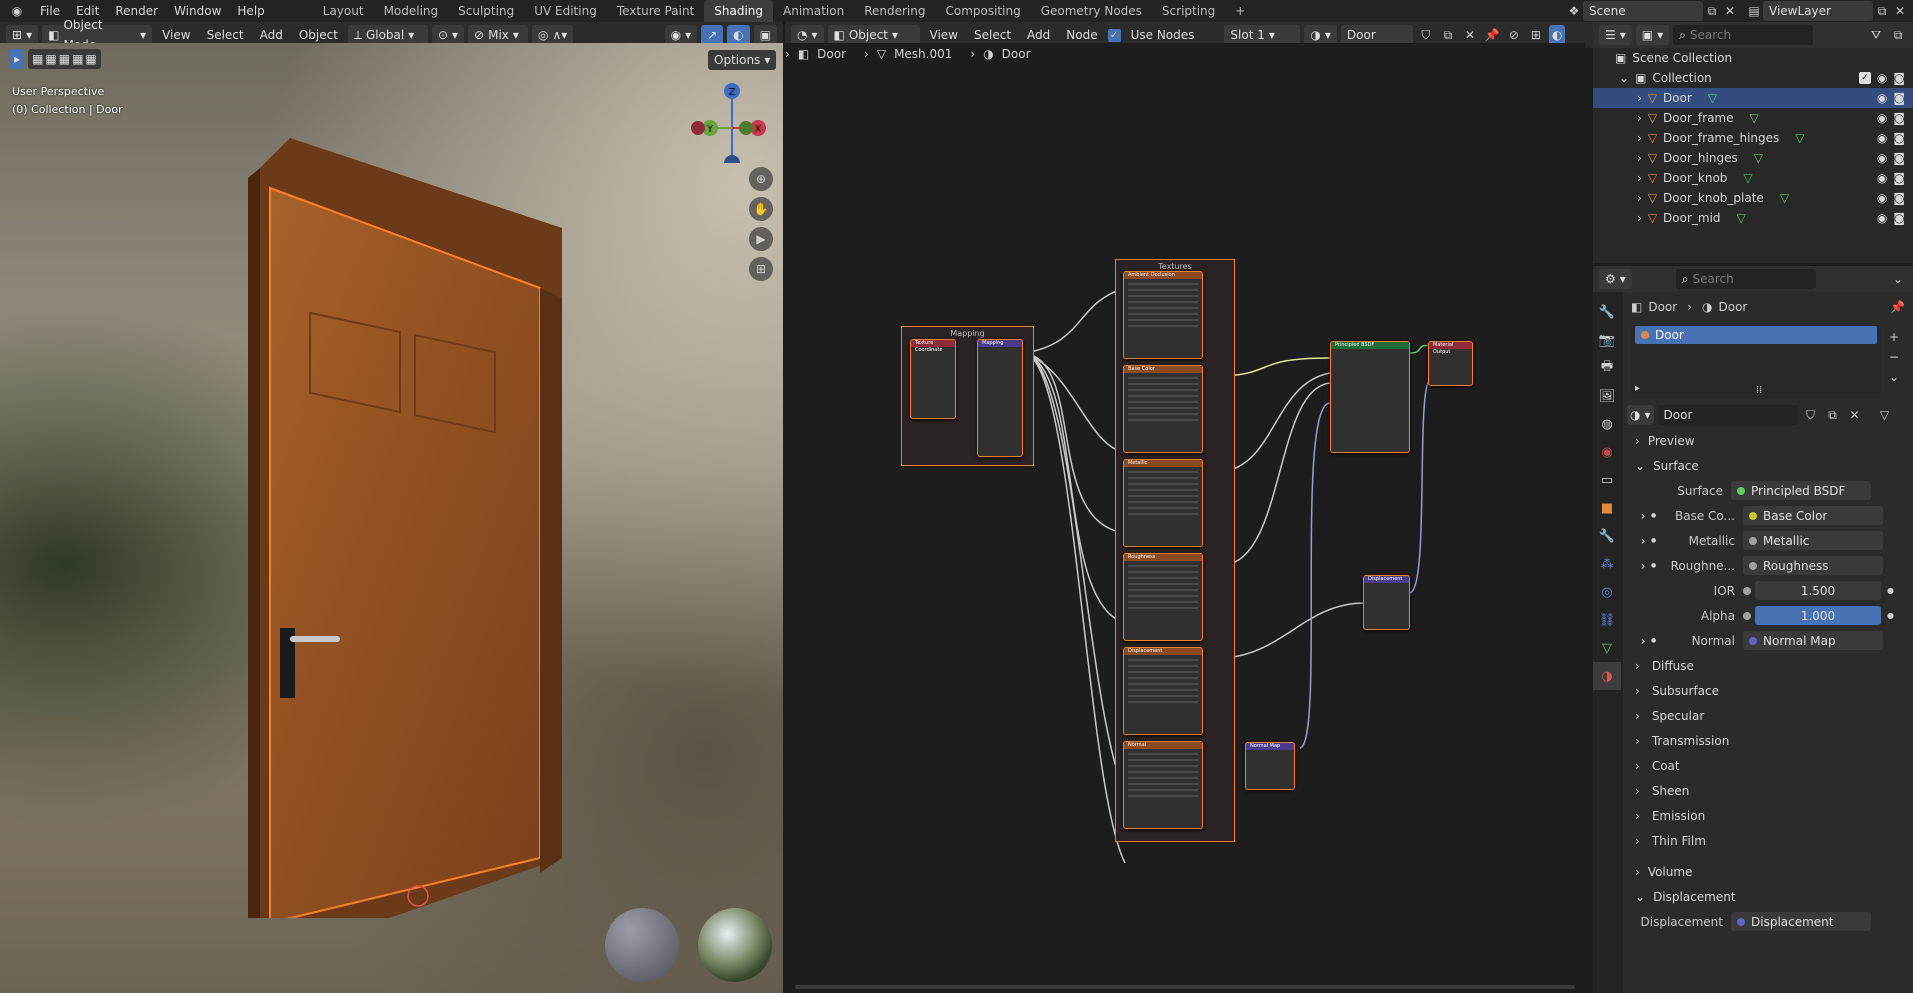  I want to click on constraints-tab-icon: ⛓, so click(1607, 620).